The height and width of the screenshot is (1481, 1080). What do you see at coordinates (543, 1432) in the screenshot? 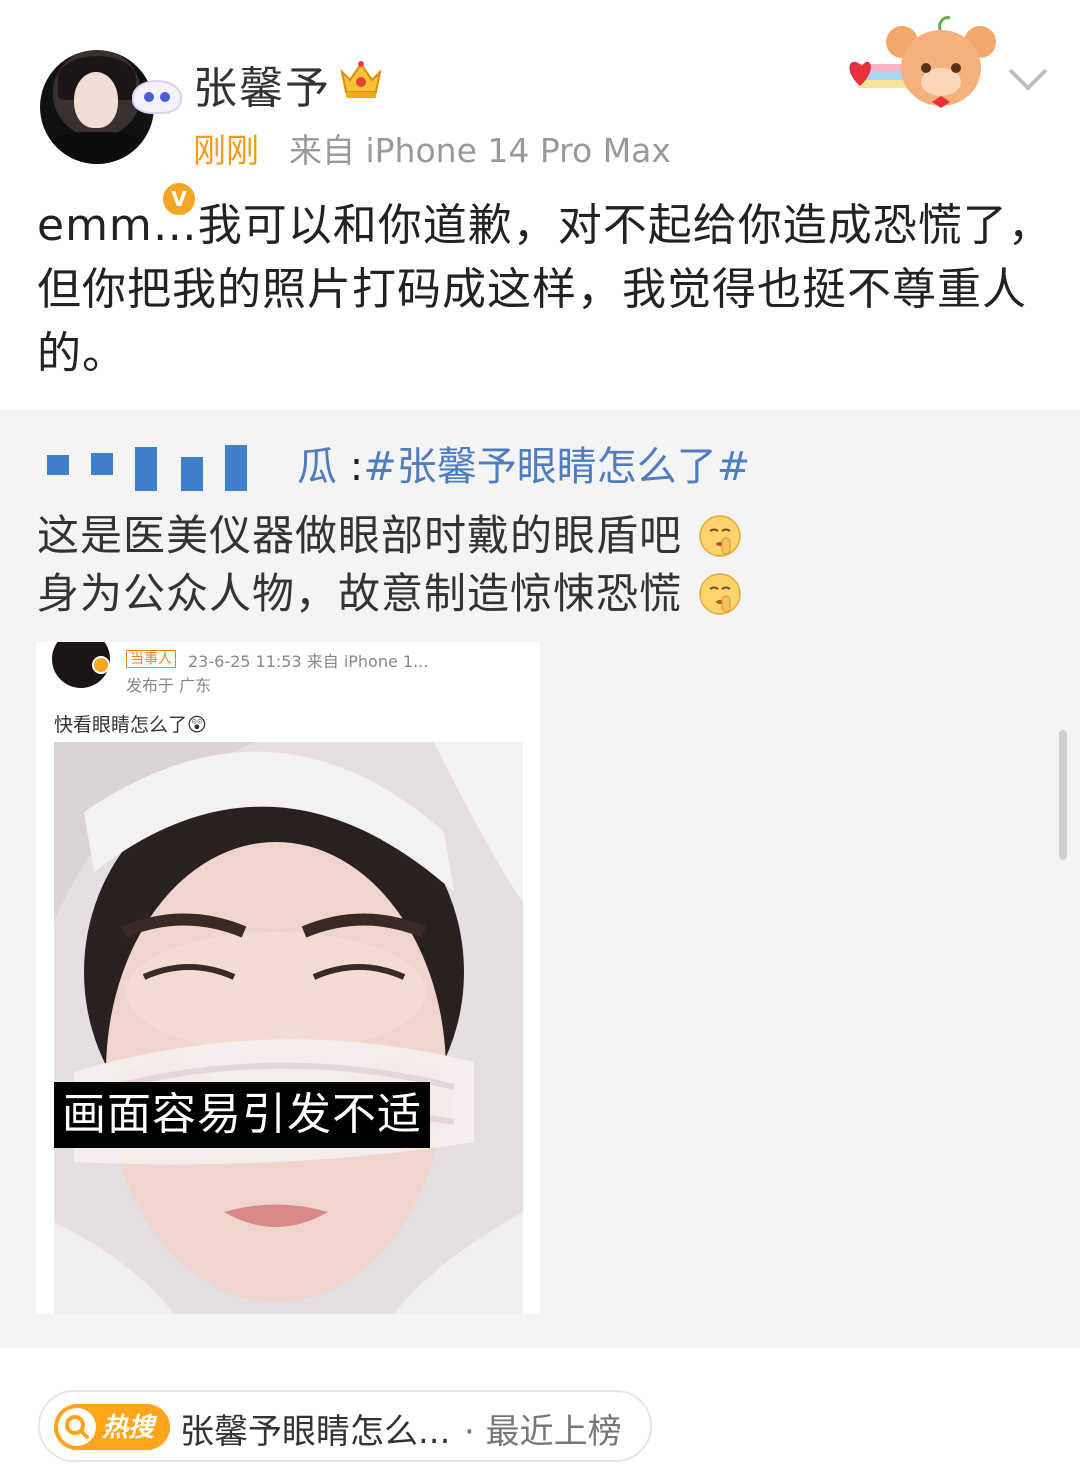
I see `hot-search-status: · 最近上榜` at bounding box center [543, 1432].